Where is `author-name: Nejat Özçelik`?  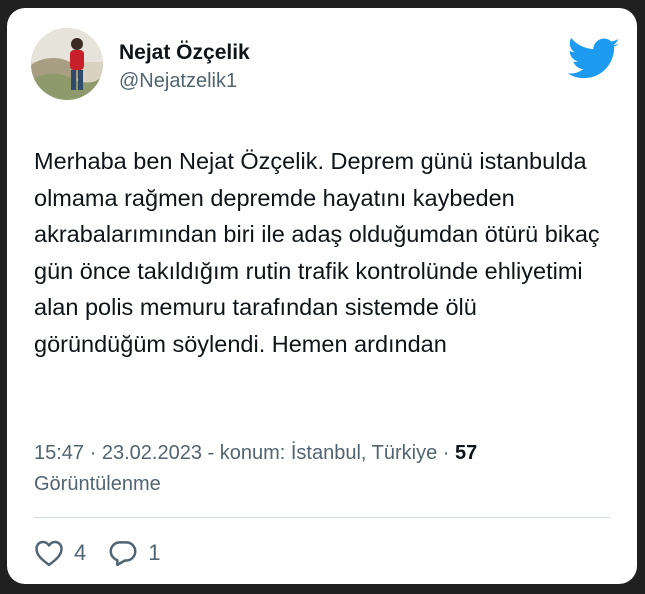 author-name: Nejat Özçelik is located at coordinates (184, 53).